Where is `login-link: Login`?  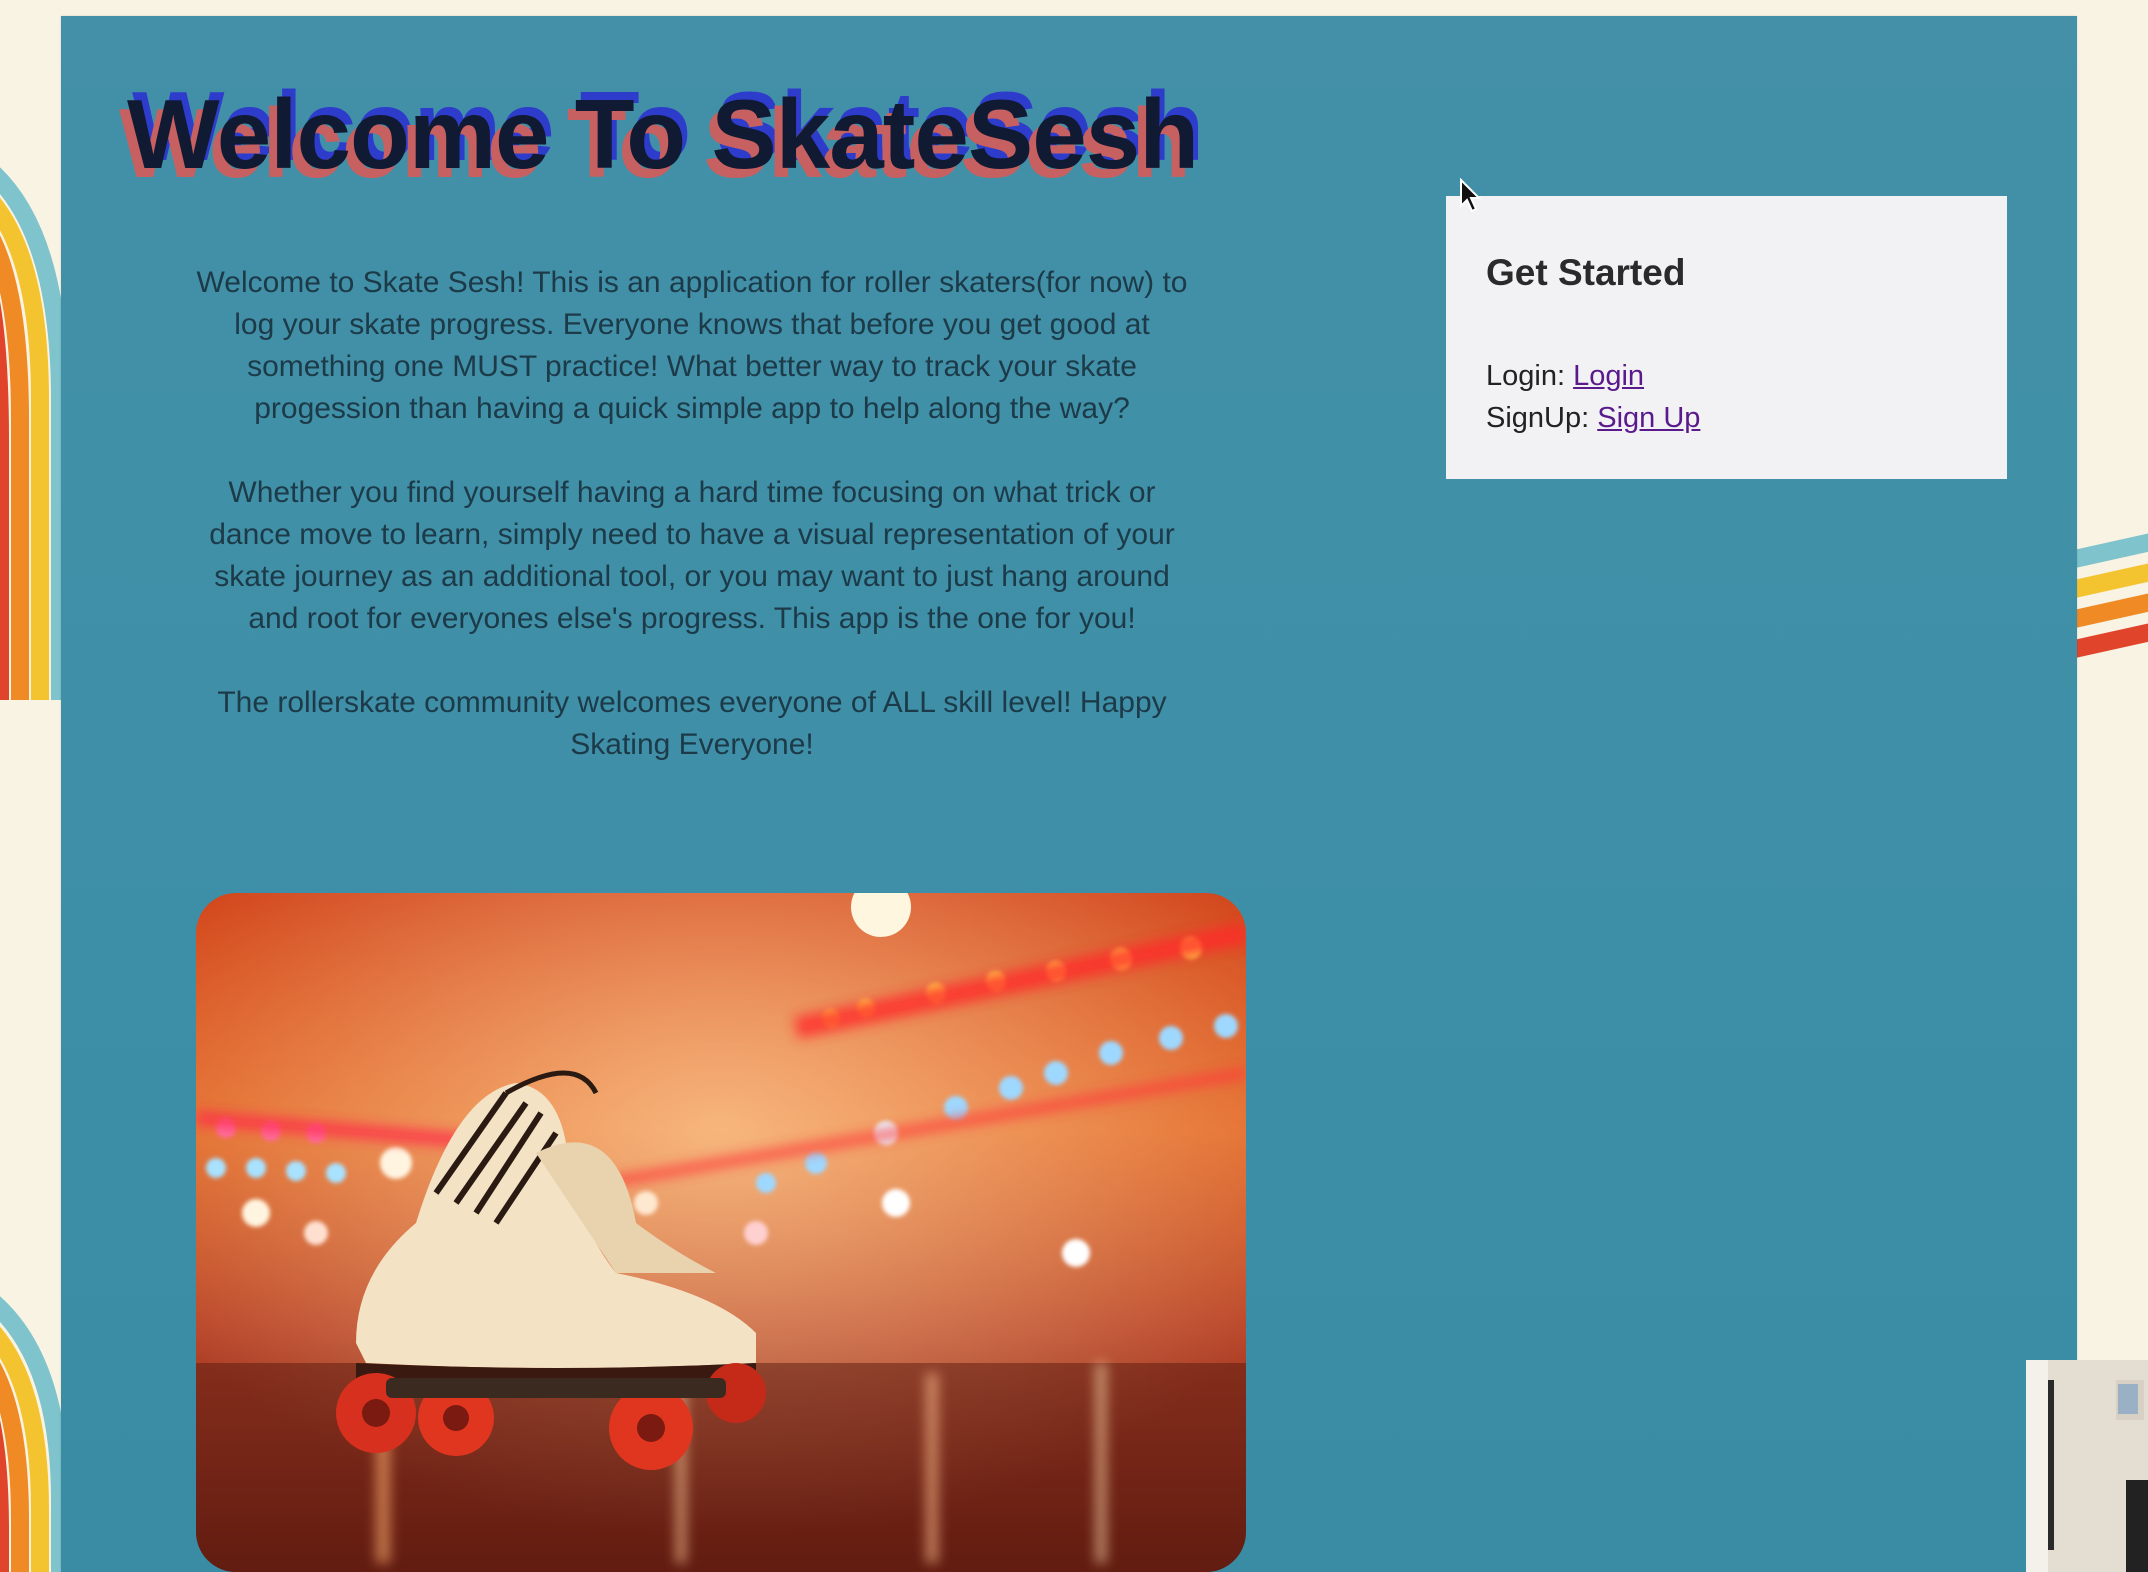 login-link: Login is located at coordinates (1608, 376).